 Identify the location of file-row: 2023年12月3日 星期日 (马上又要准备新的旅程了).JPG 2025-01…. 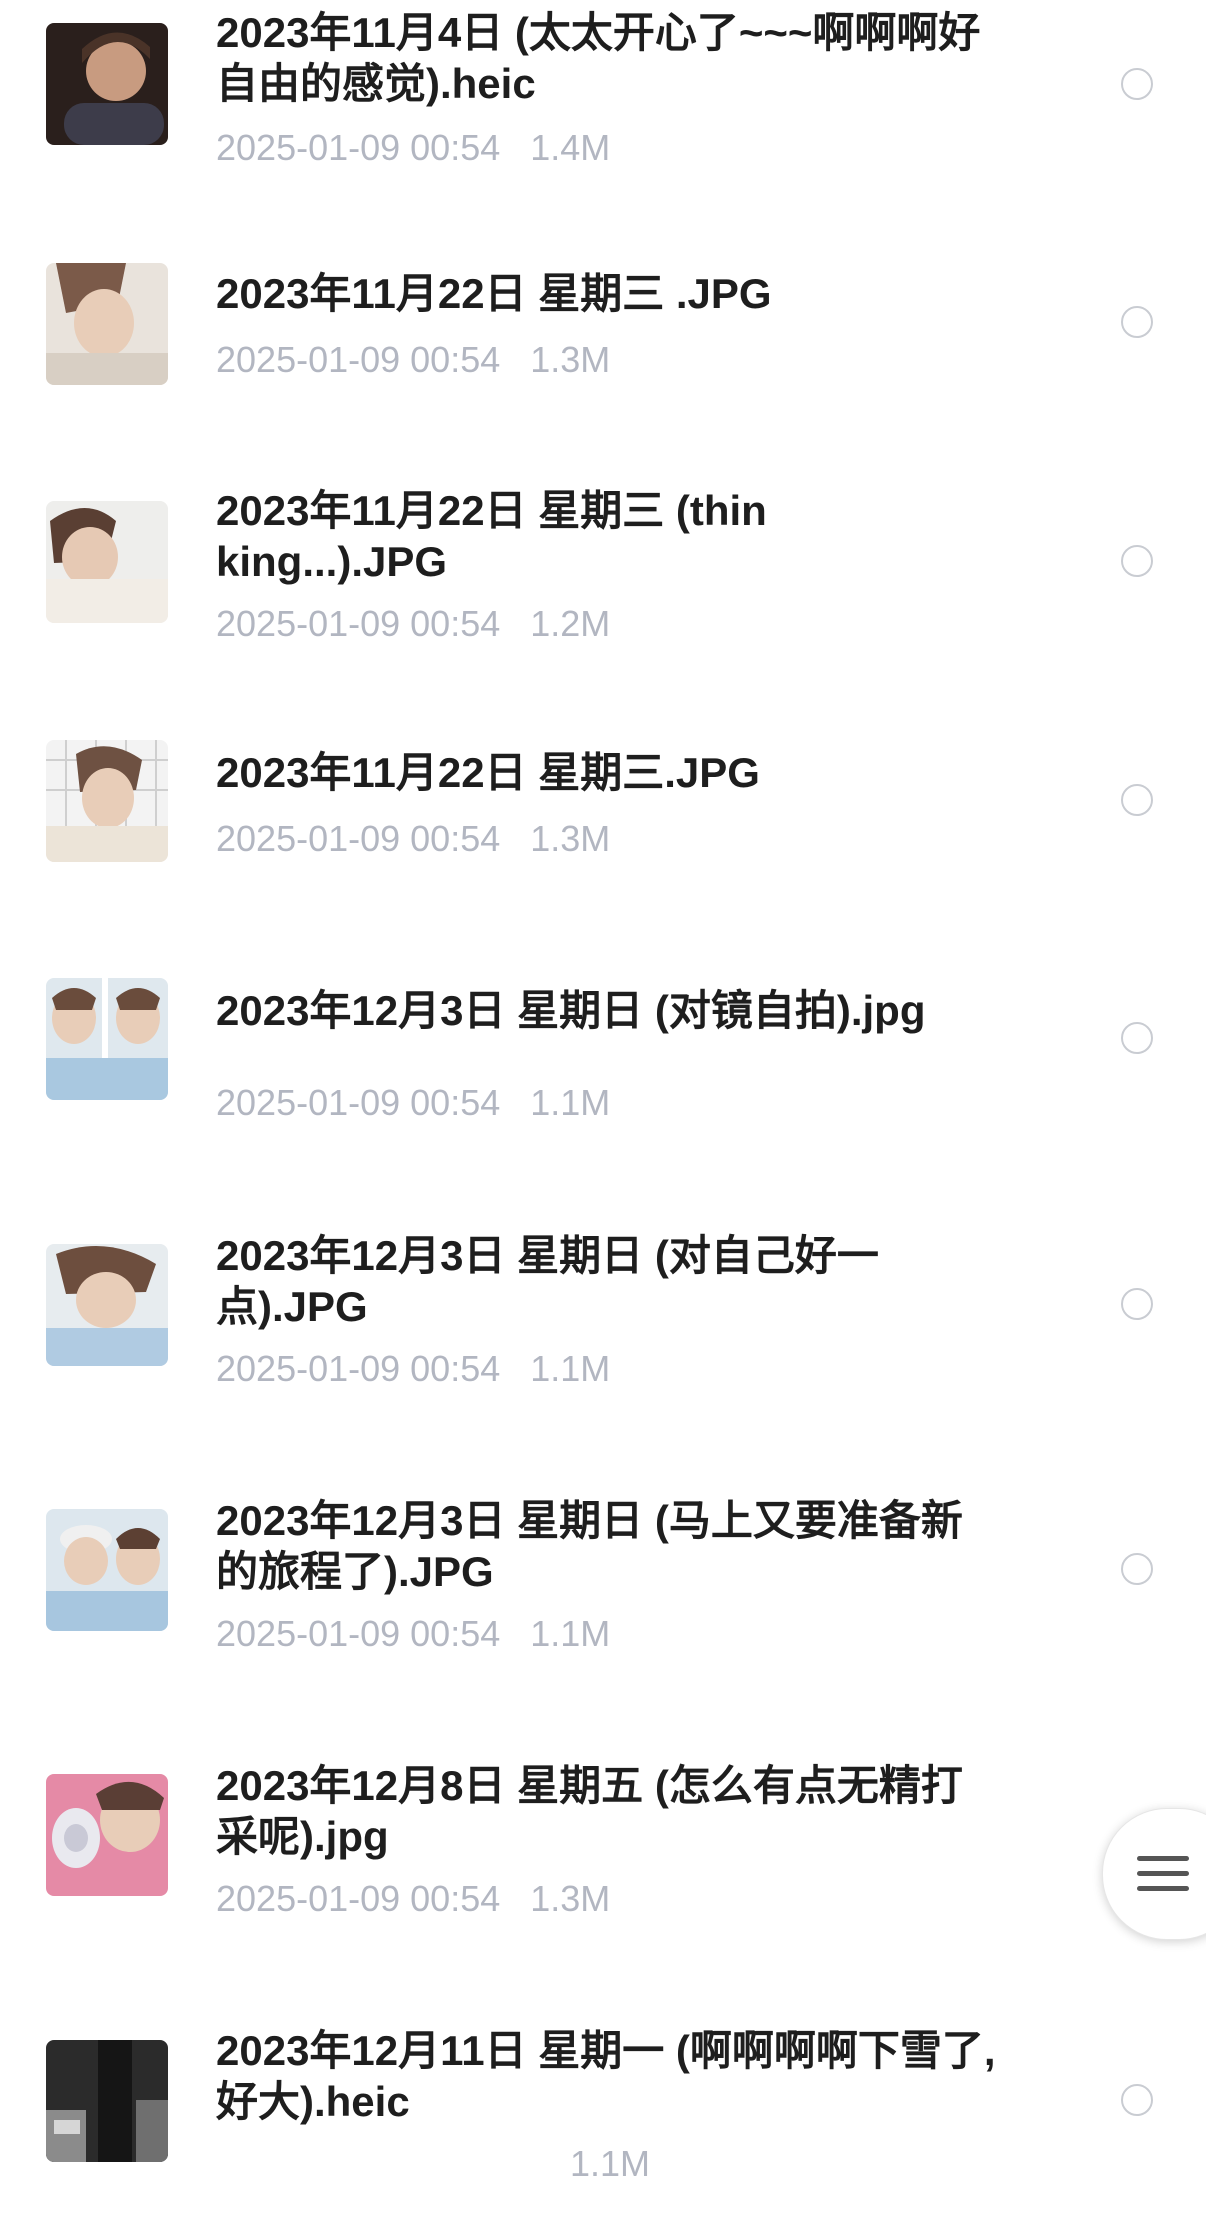
(603, 1550).